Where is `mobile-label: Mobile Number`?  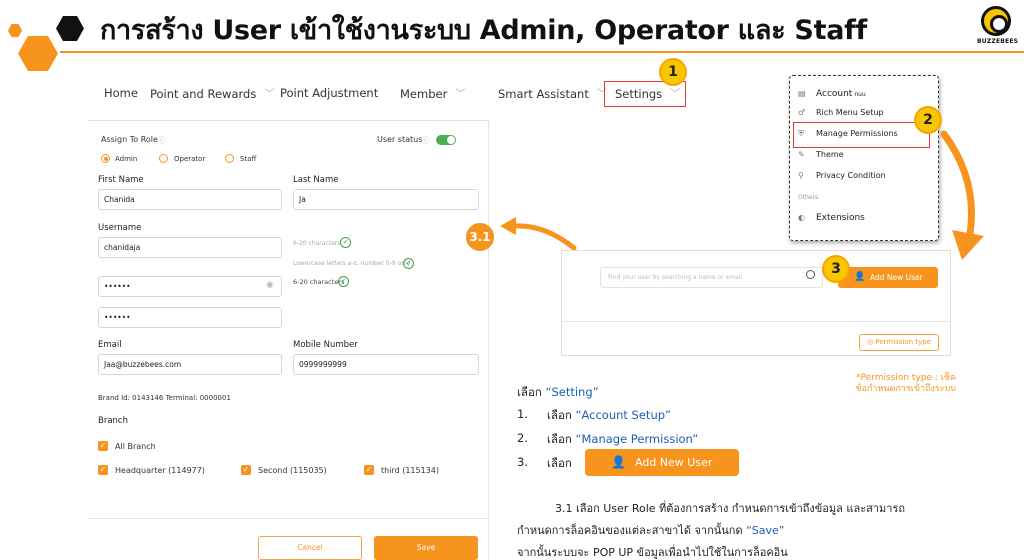 mobile-label: Mobile Number is located at coordinates (325, 345).